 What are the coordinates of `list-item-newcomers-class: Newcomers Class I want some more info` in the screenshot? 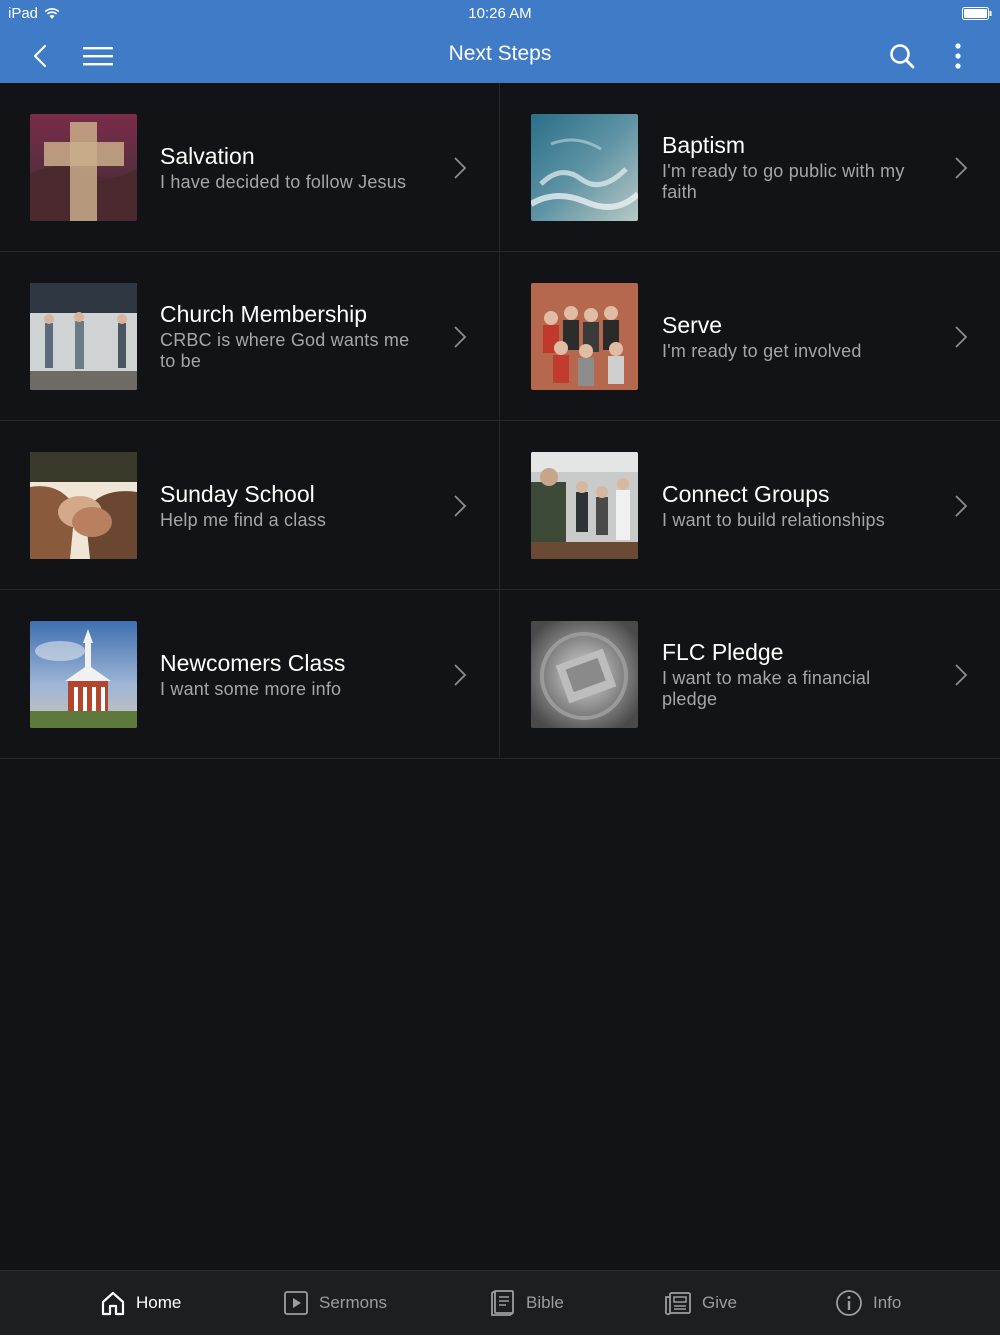 It's located at (250, 674).